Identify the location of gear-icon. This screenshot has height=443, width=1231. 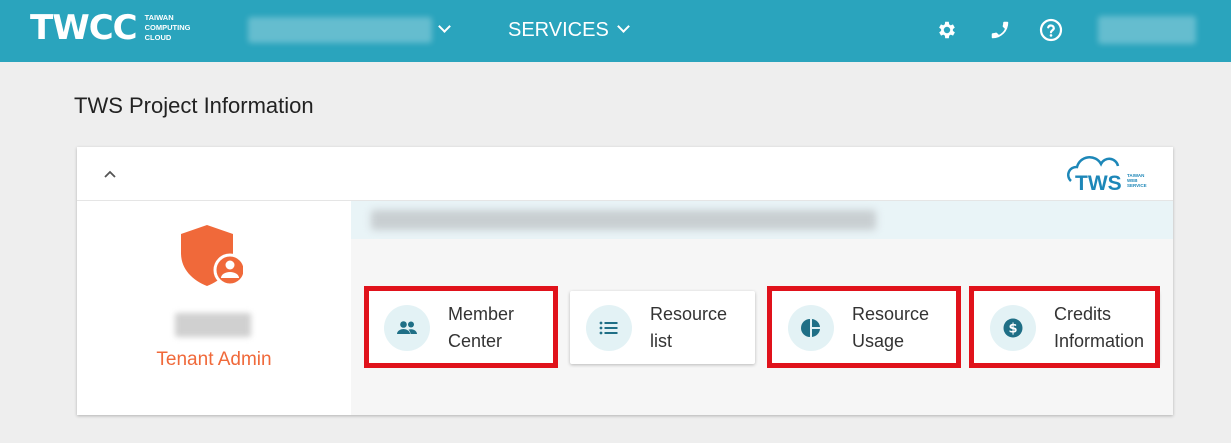
(947, 30).